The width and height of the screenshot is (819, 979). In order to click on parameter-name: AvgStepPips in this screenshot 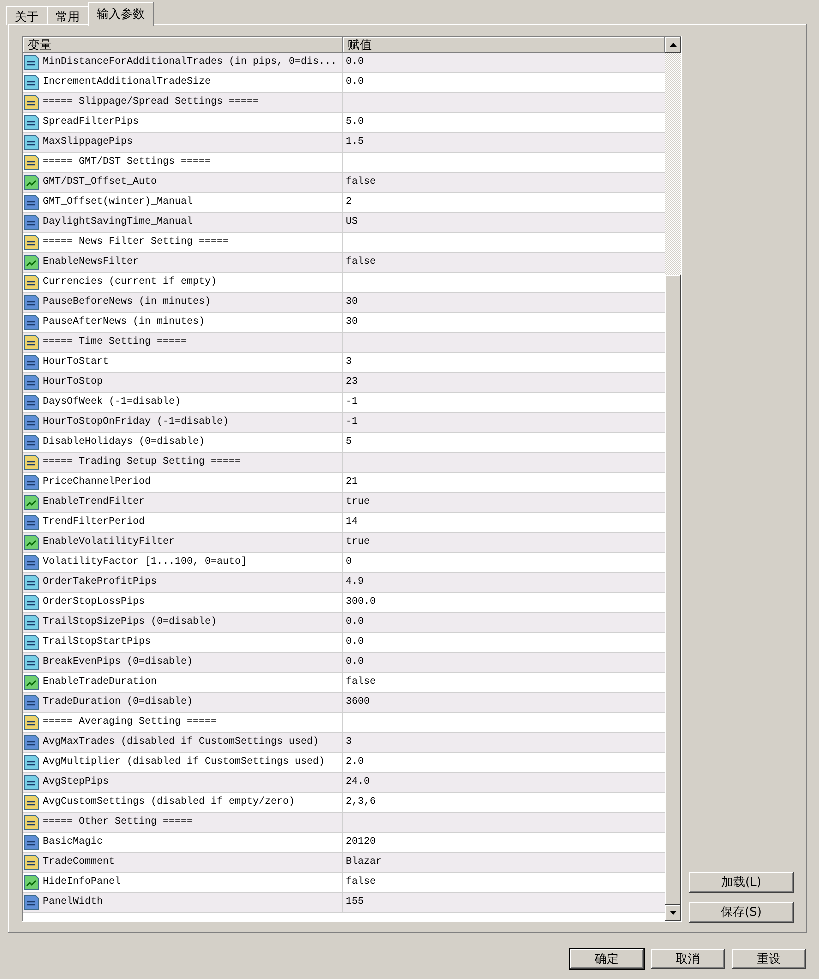, I will do `click(76, 783)`.